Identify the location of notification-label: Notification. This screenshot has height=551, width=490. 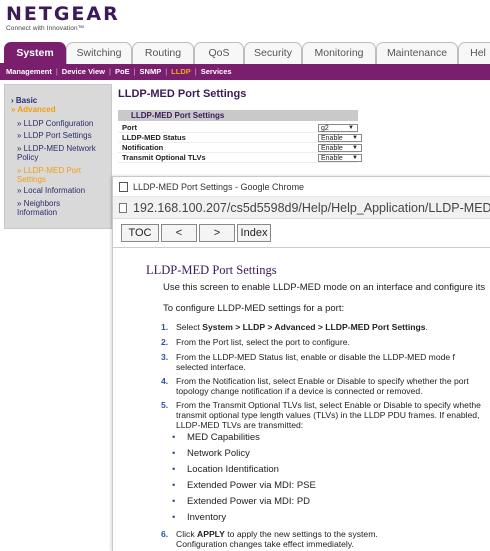
(143, 147).